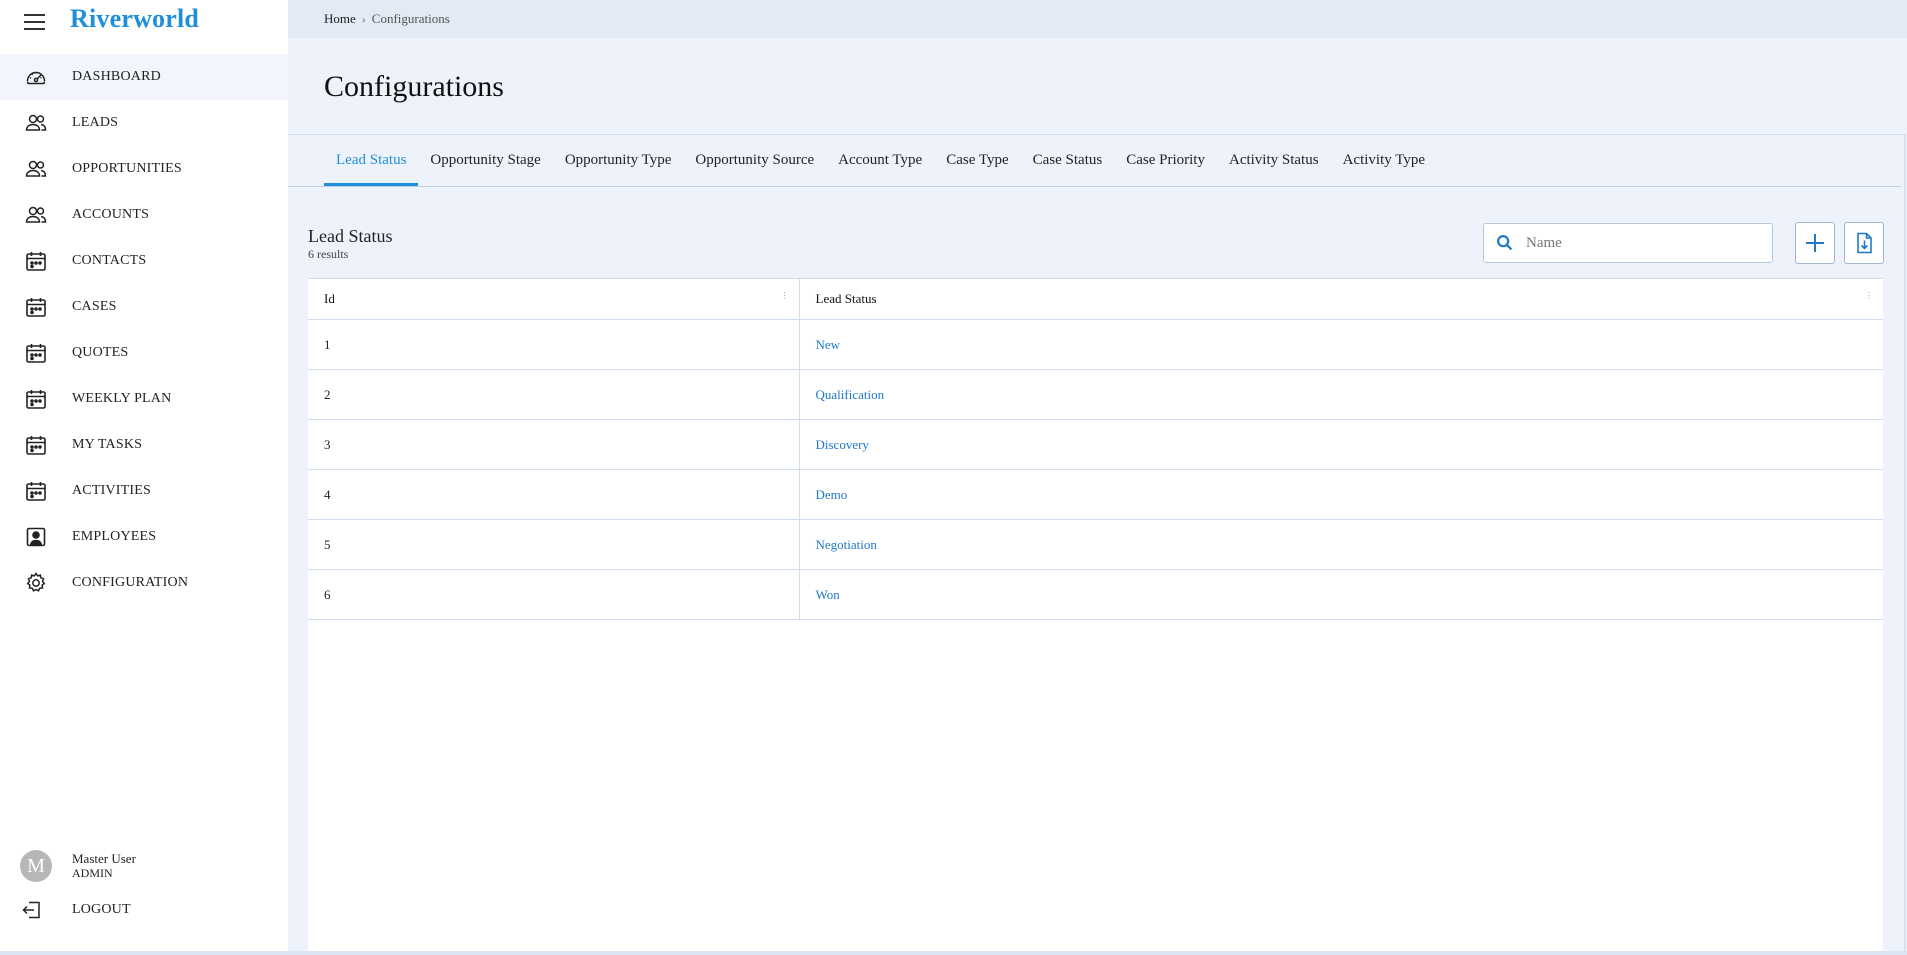 The width and height of the screenshot is (1907, 955). What do you see at coordinates (1341, 344) in the screenshot?
I see `cell-lead-status: New` at bounding box center [1341, 344].